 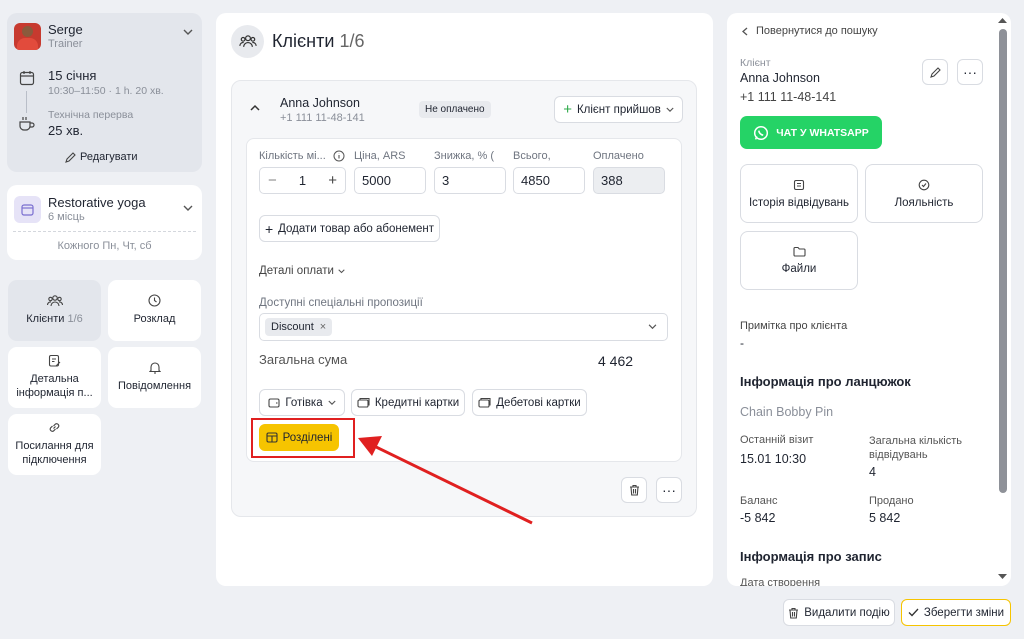 What do you see at coordinates (323, 327) in the screenshot?
I see `close-icon: ×` at bounding box center [323, 327].